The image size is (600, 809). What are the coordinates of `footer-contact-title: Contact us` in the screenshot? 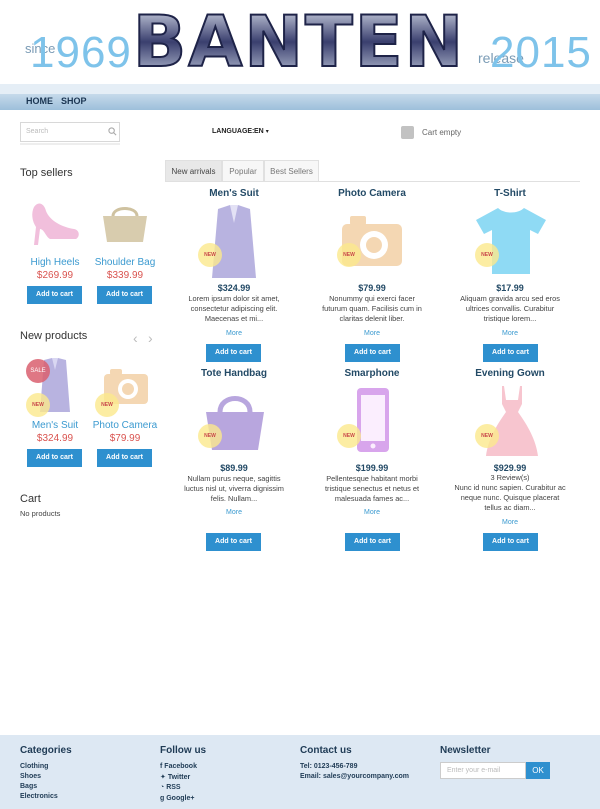 It's located at (326, 750).